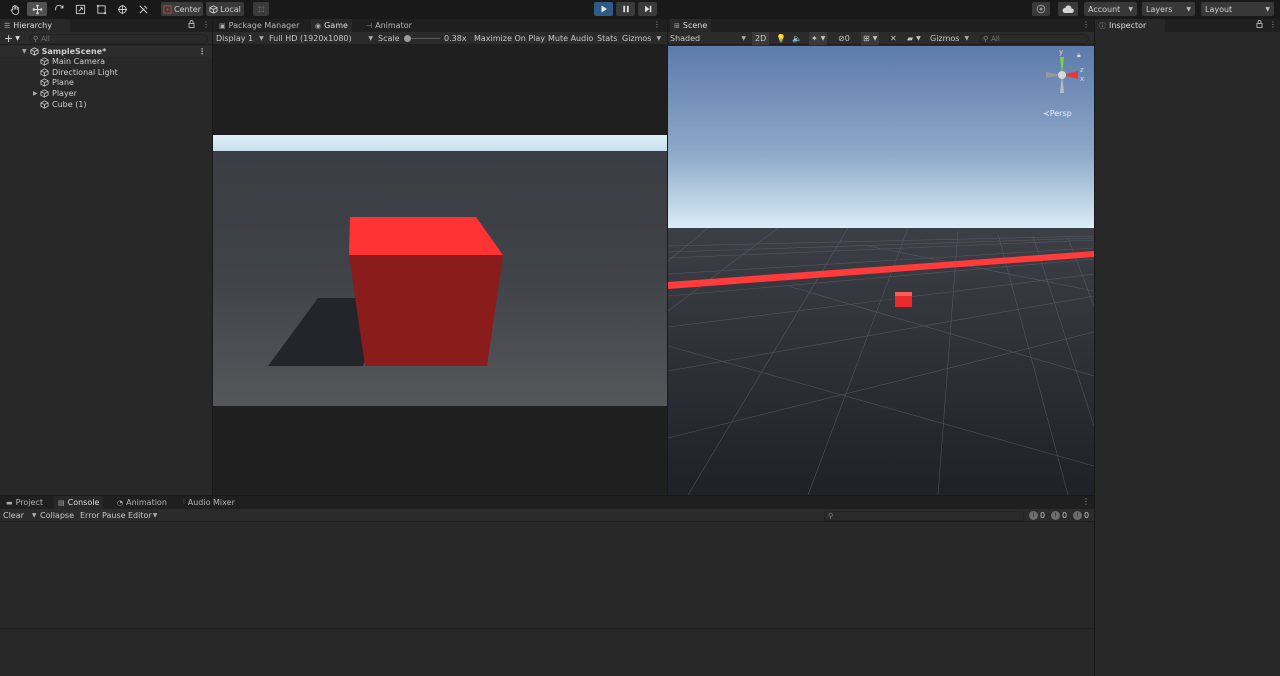 Image resolution: width=1280 pixels, height=676 pixels. I want to click on console-log-list, so click(547, 575).